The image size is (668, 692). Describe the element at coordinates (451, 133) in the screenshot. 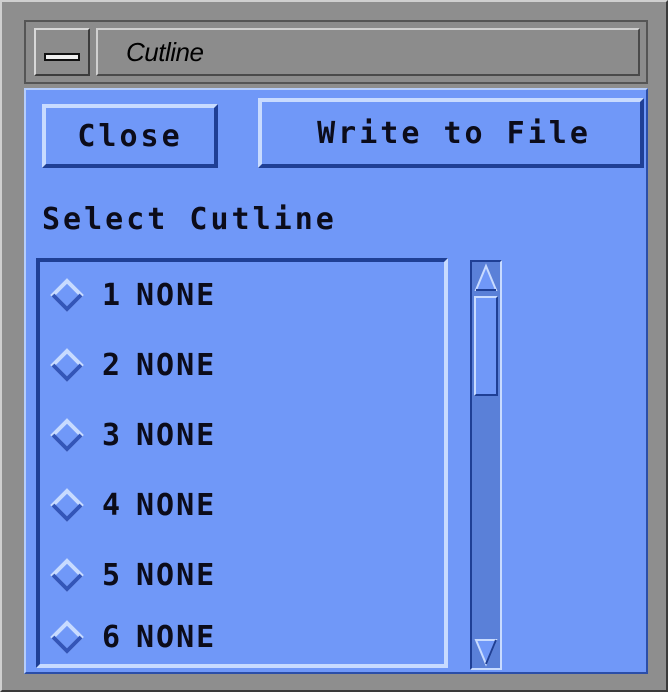

I see `write-to-file-button: Write to File` at that location.